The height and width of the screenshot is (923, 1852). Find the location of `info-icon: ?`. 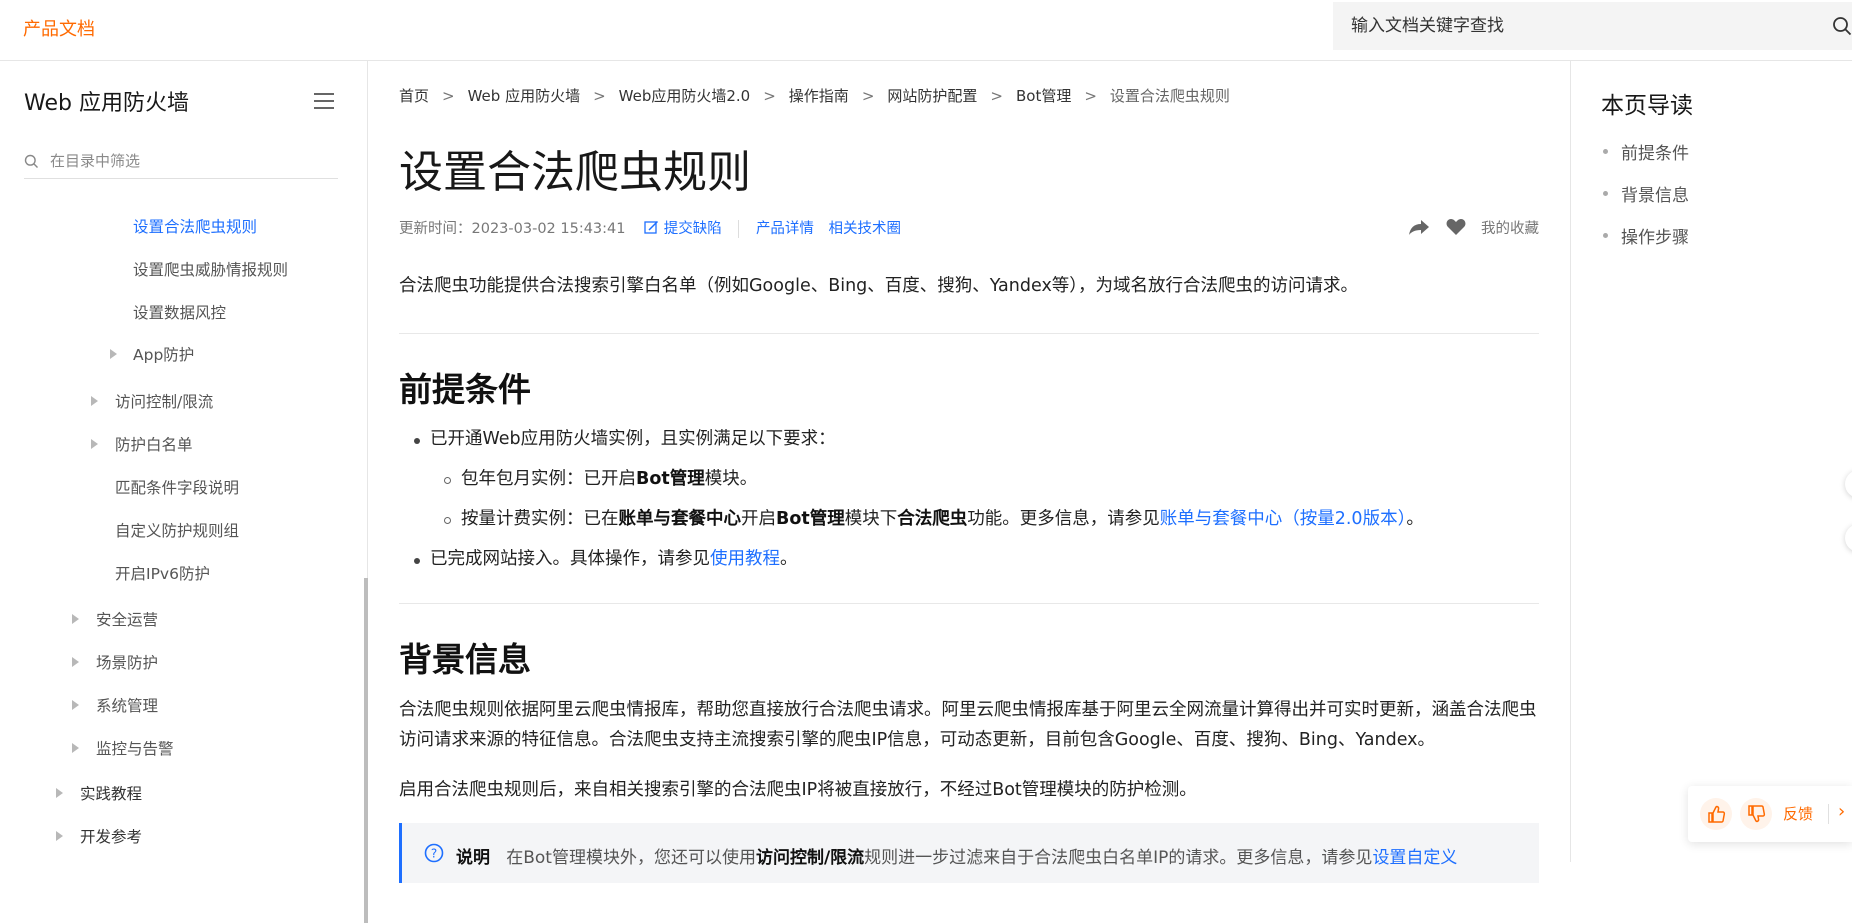

info-icon: ? is located at coordinates (434, 853).